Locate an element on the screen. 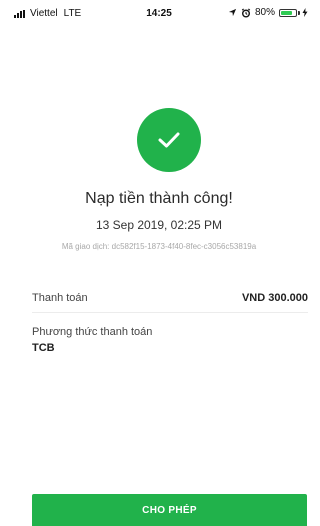 Image resolution: width=320 pixels, height=526 pixels. location-arrow-icon is located at coordinates (232, 12).